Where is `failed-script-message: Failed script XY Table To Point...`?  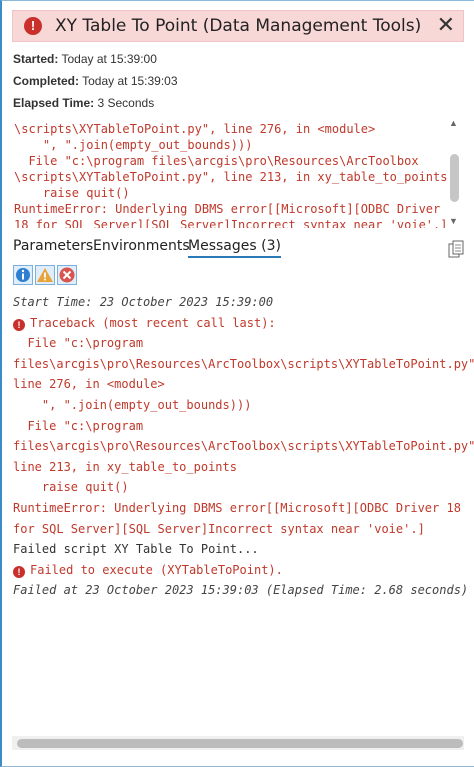
failed-script-message: Failed script XY Table To Point... is located at coordinates (136, 549).